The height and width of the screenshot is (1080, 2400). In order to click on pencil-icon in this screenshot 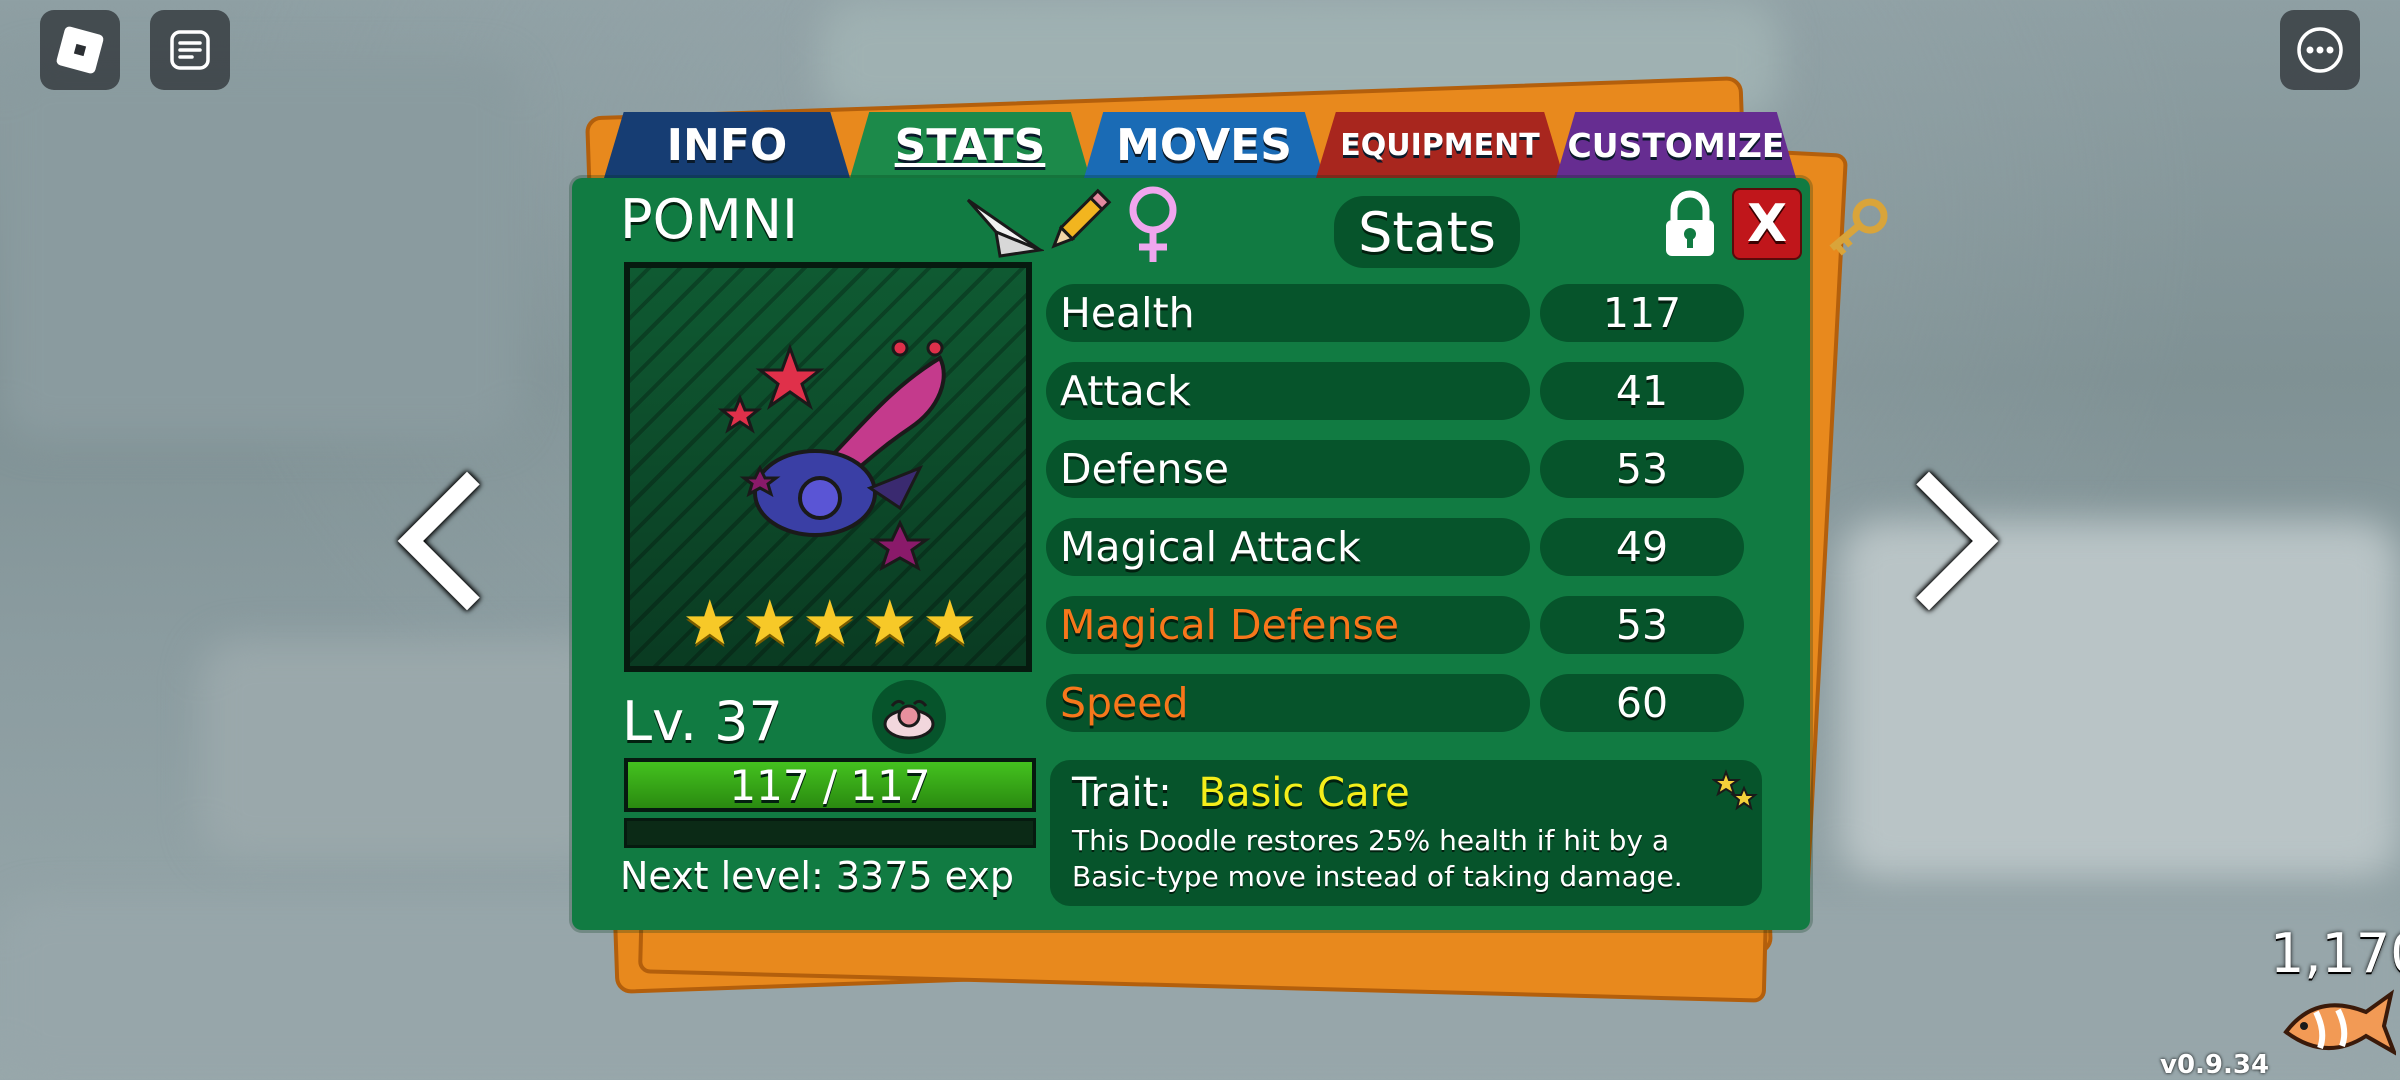, I will do `click(1078, 222)`.